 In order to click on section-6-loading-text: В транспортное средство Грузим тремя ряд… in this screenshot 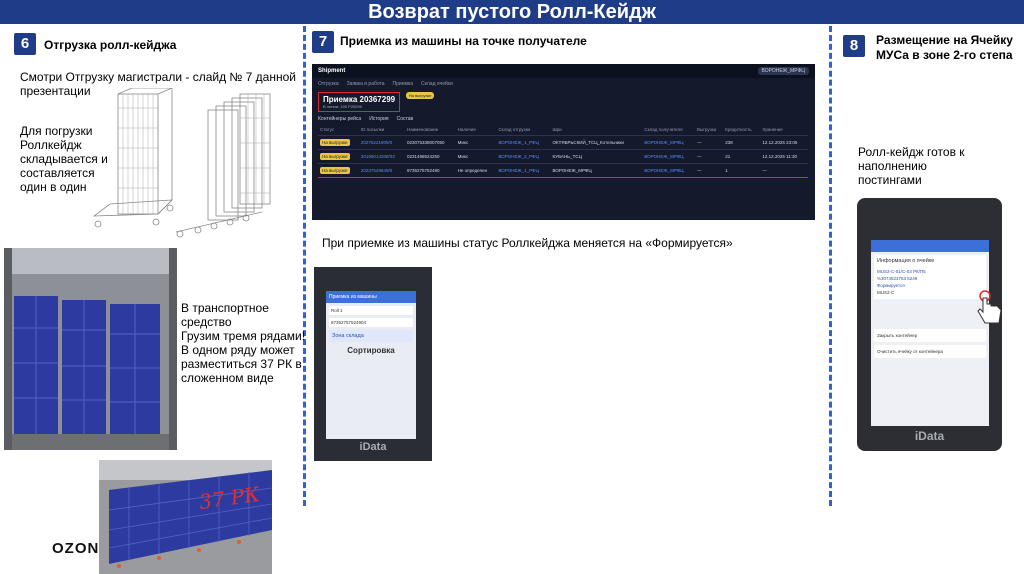, I will do `click(243, 343)`.